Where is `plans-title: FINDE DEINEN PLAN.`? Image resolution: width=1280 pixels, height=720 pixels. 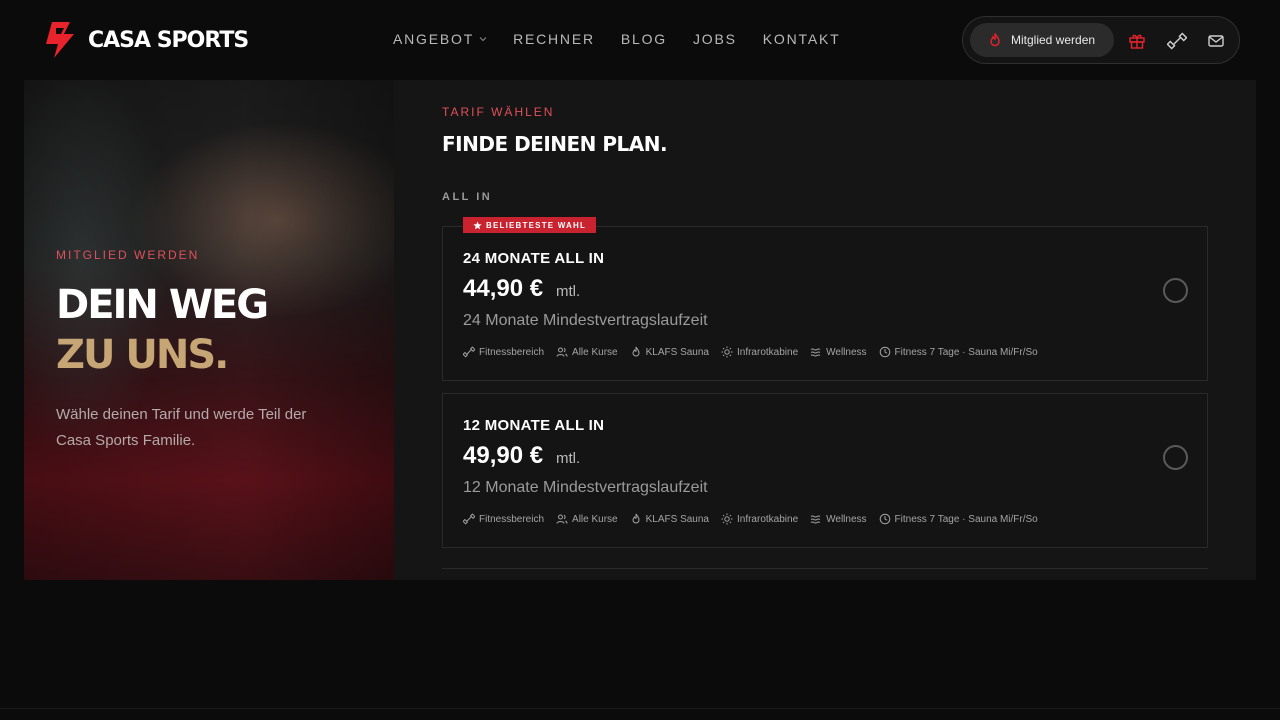 plans-title: FINDE DEINEN PLAN. is located at coordinates (555, 144).